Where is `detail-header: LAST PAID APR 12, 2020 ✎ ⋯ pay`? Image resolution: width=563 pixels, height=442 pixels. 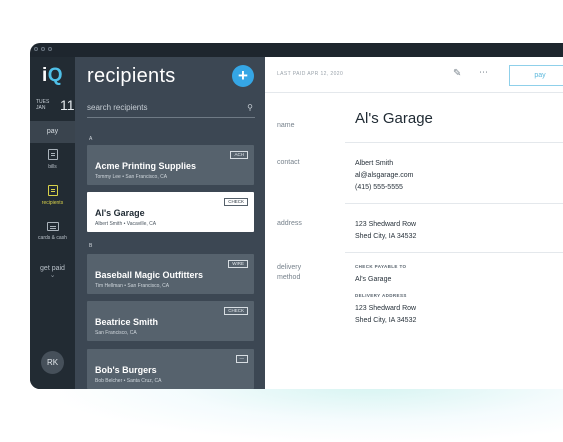 detail-header: LAST PAID APR 12, 2020 ✎ ⋯ pay is located at coordinates (414, 75).